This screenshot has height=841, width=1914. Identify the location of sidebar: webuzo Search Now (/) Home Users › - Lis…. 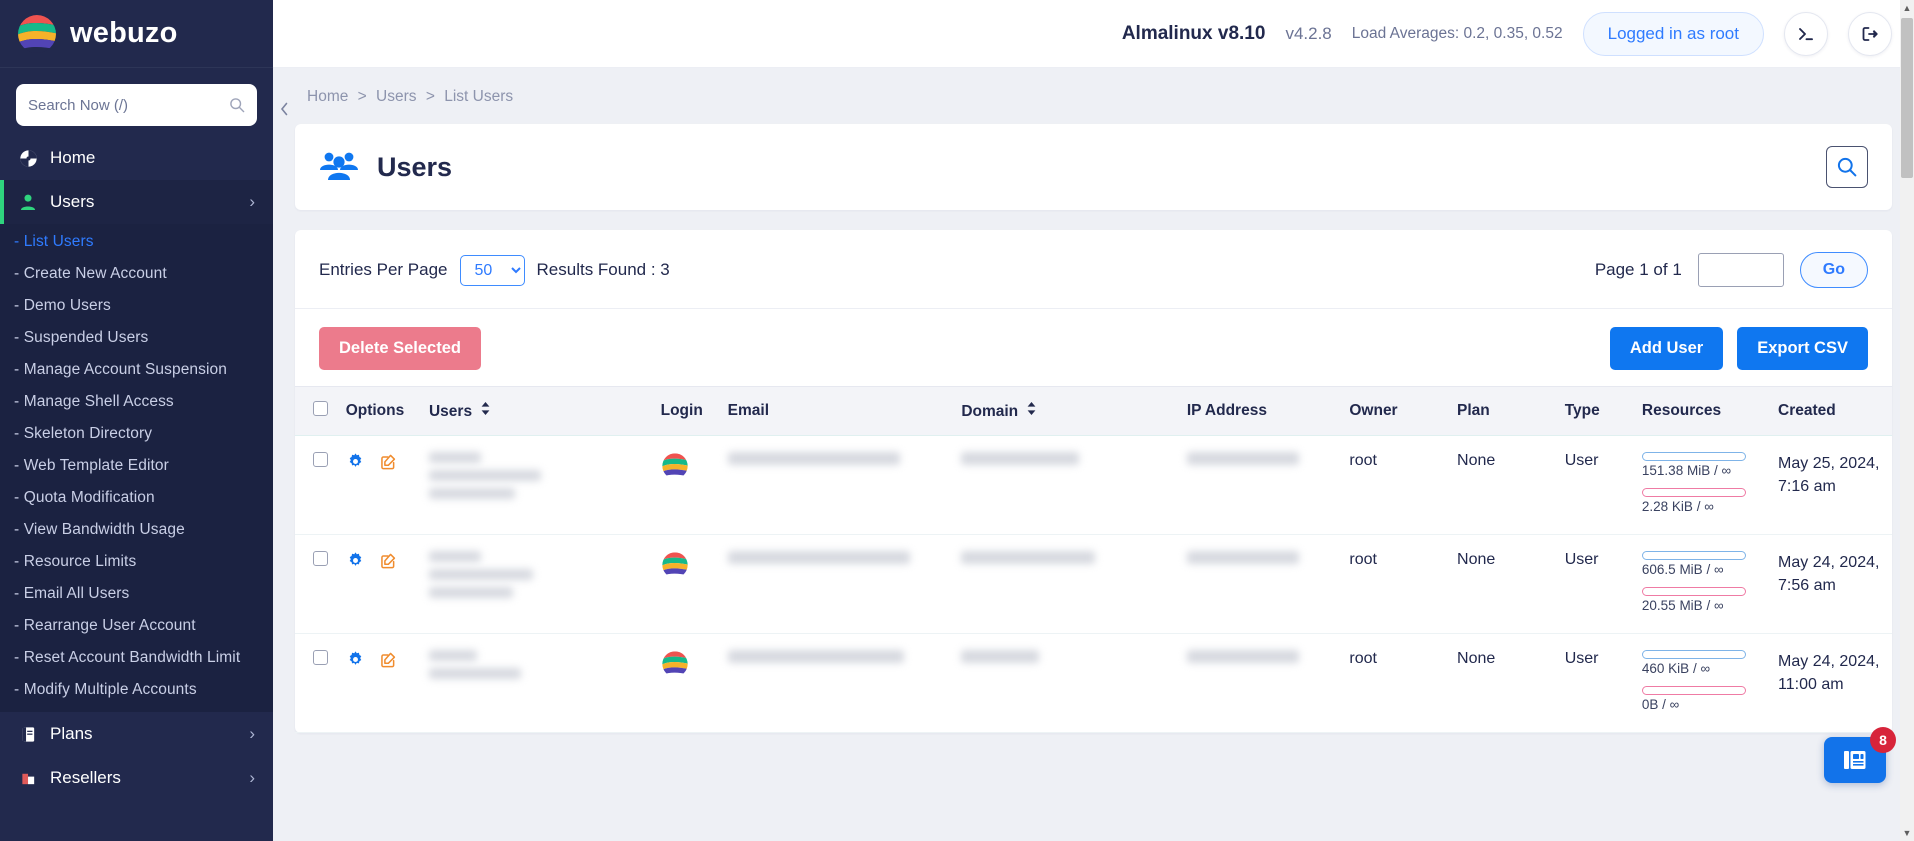
(136, 420).